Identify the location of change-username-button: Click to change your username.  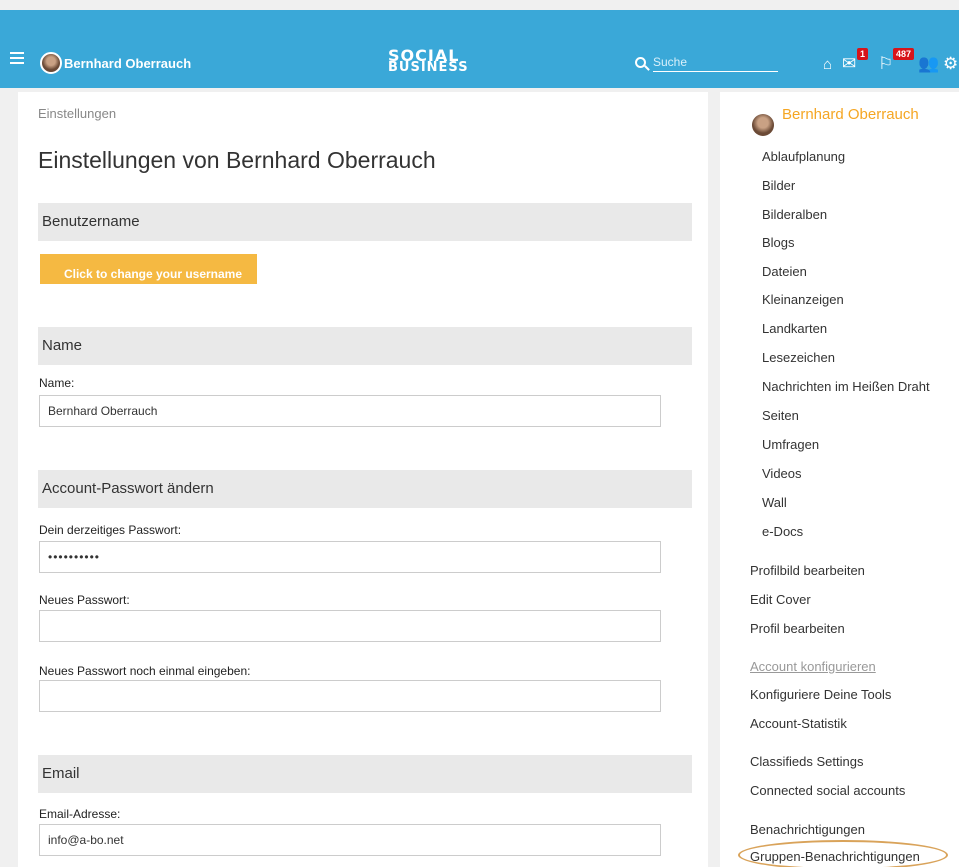
(148, 269).